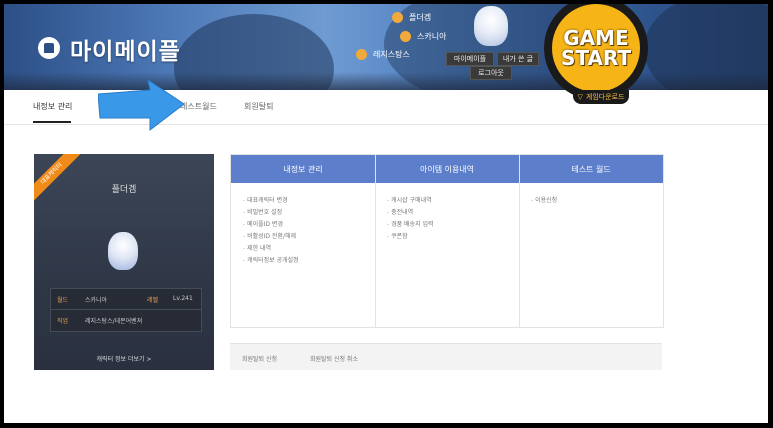  I want to click on home-icon, so click(49, 48).